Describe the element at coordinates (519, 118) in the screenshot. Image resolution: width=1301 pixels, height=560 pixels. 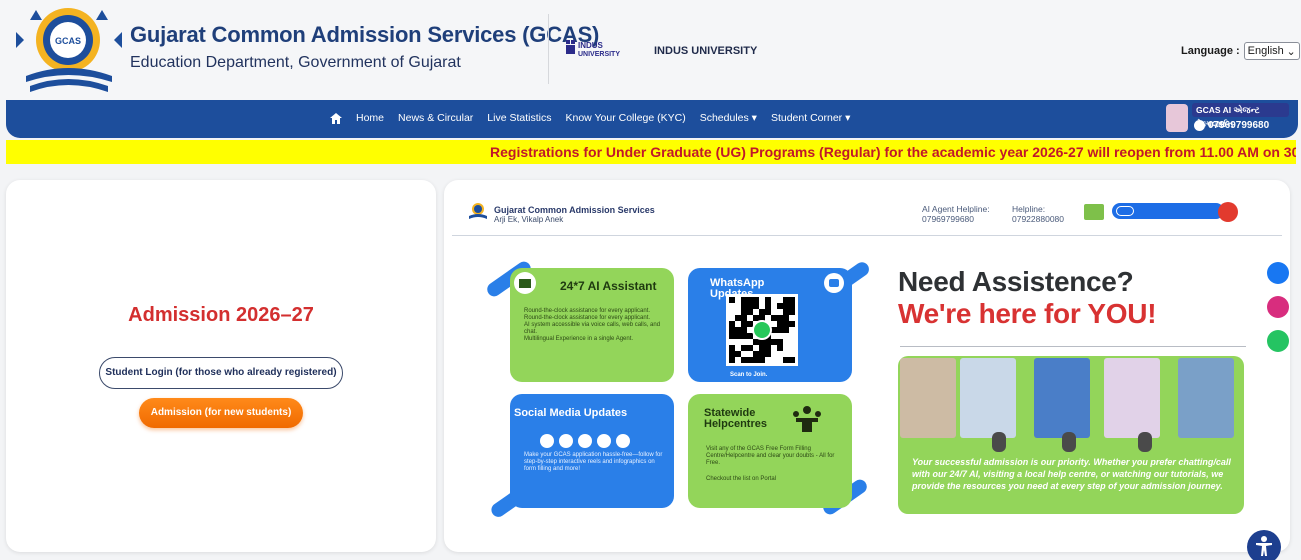
I see `nav-live-statistics: Live Statistics` at that location.